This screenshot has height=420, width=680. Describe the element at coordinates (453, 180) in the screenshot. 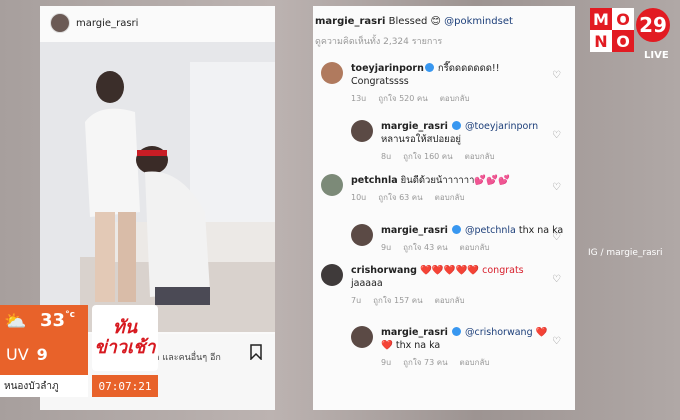

I see `comment-text: ยินดีด้วยน้าาาาาา💕💕💕` at that location.